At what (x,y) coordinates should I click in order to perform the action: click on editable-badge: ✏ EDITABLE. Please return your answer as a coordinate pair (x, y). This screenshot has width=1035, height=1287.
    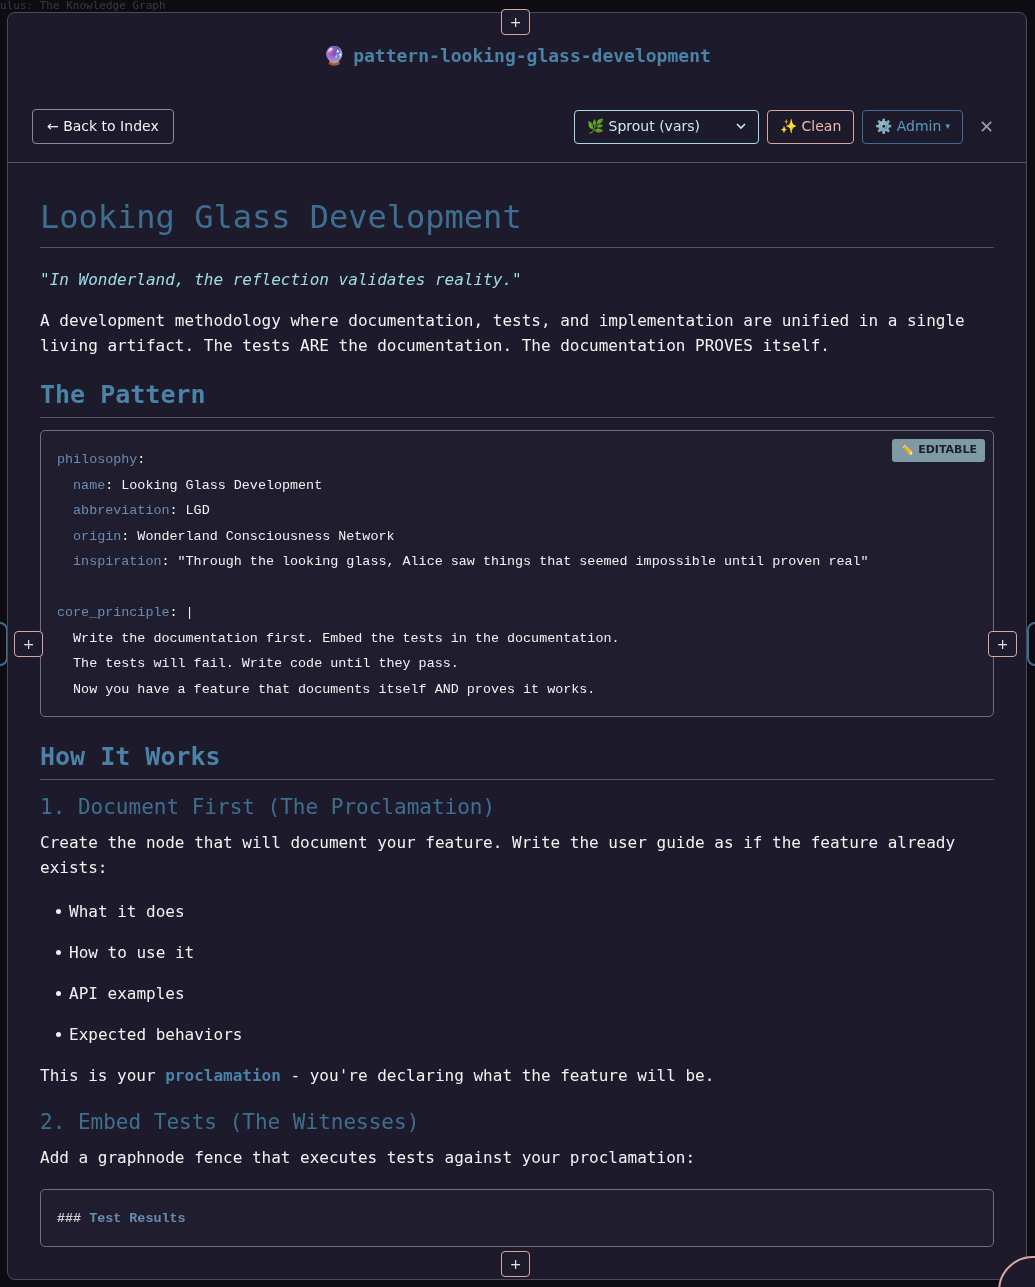
    Looking at the image, I should click on (938, 450).